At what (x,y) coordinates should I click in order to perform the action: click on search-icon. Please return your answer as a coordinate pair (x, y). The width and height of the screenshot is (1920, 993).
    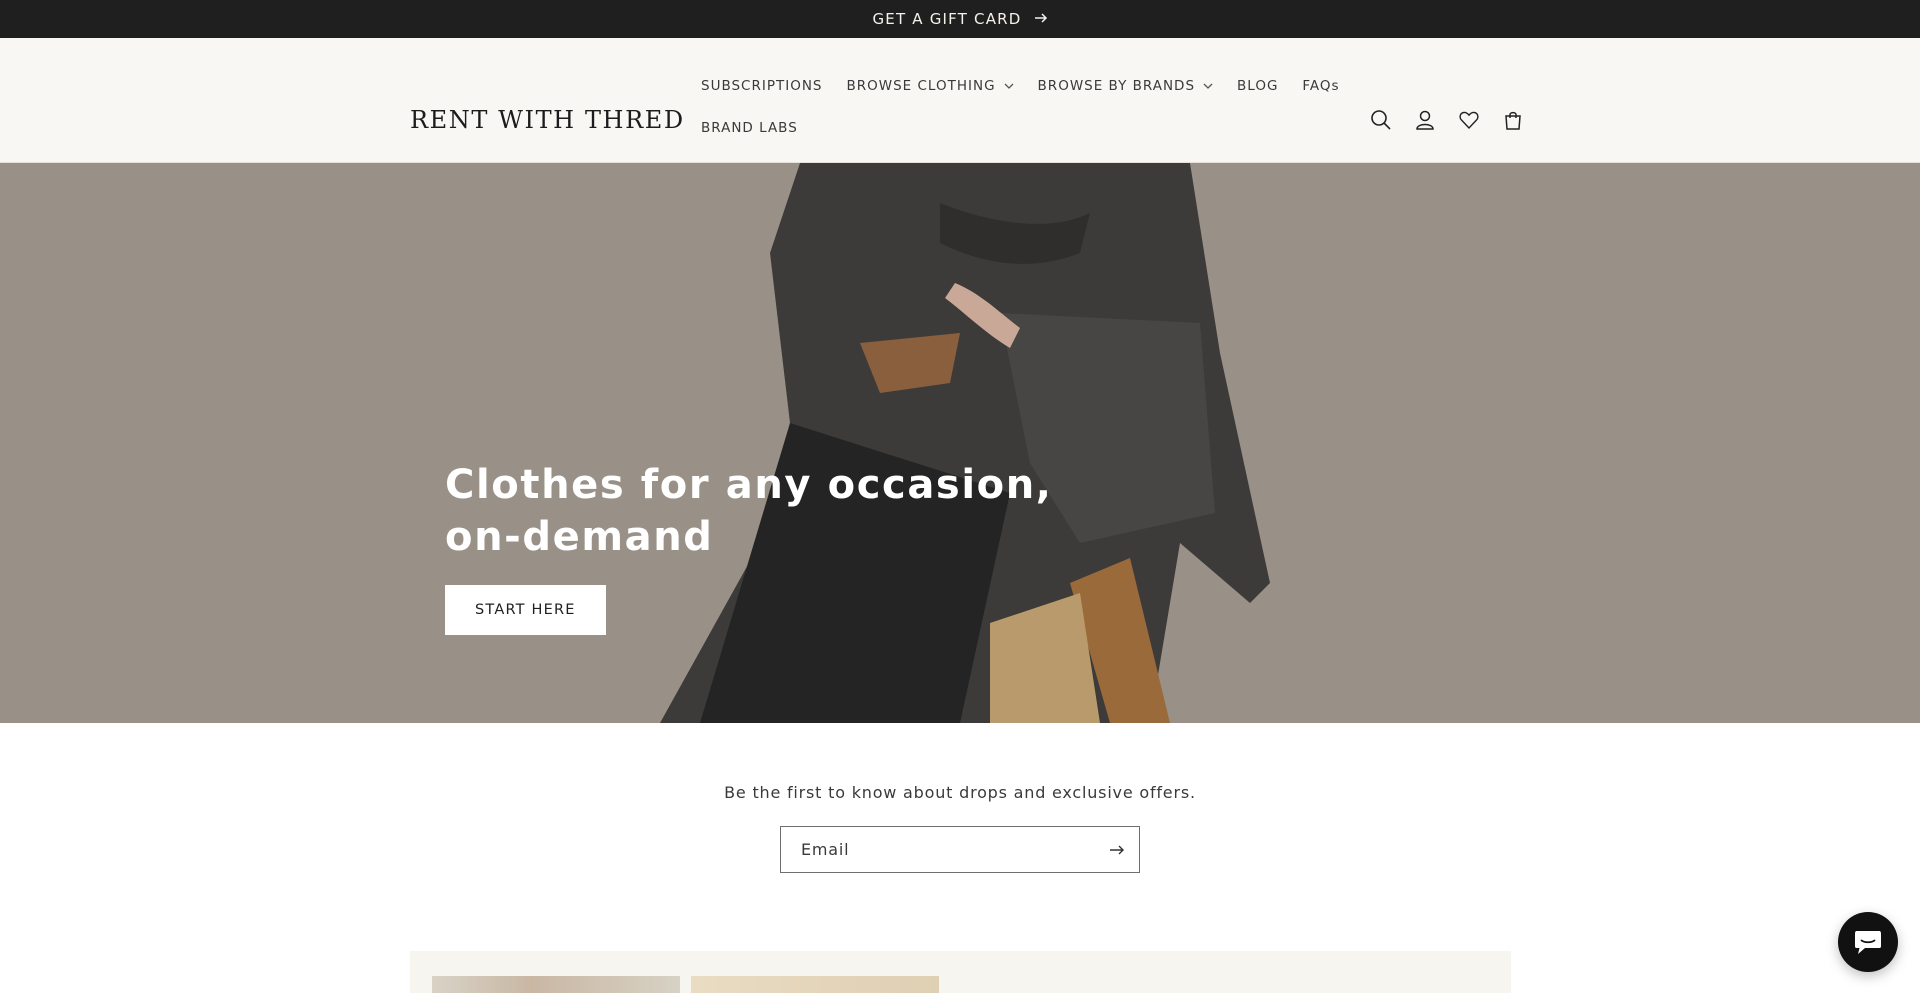
    Looking at the image, I should click on (1381, 120).